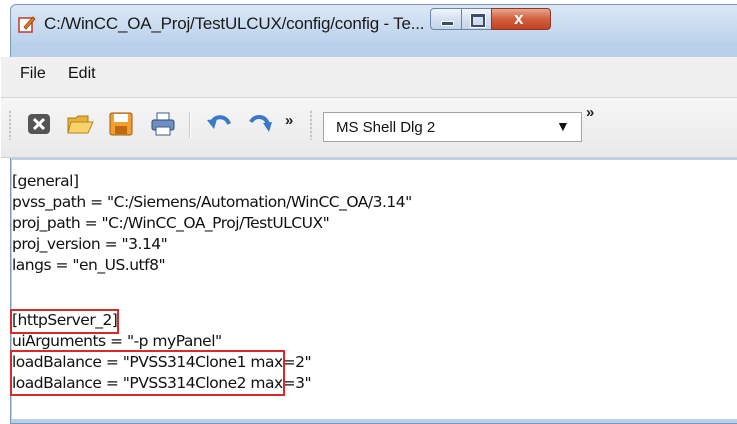 This screenshot has height=424, width=737. Describe the element at coordinates (147, 373) in the screenshot. I see `highlight-box-loadbalance` at that location.